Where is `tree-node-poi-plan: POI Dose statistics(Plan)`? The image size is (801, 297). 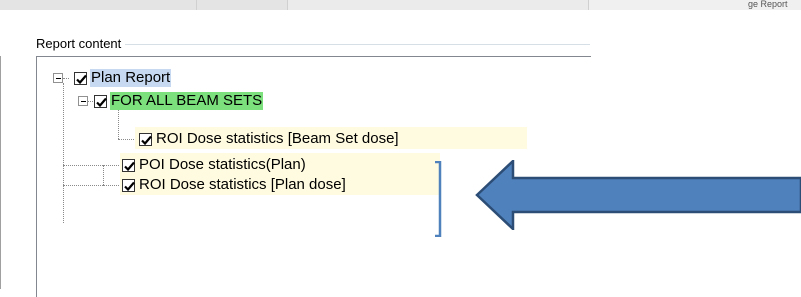
tree-node-poi-plan: POI Dose statistics(Plan) is located at coordinates (222, 165).